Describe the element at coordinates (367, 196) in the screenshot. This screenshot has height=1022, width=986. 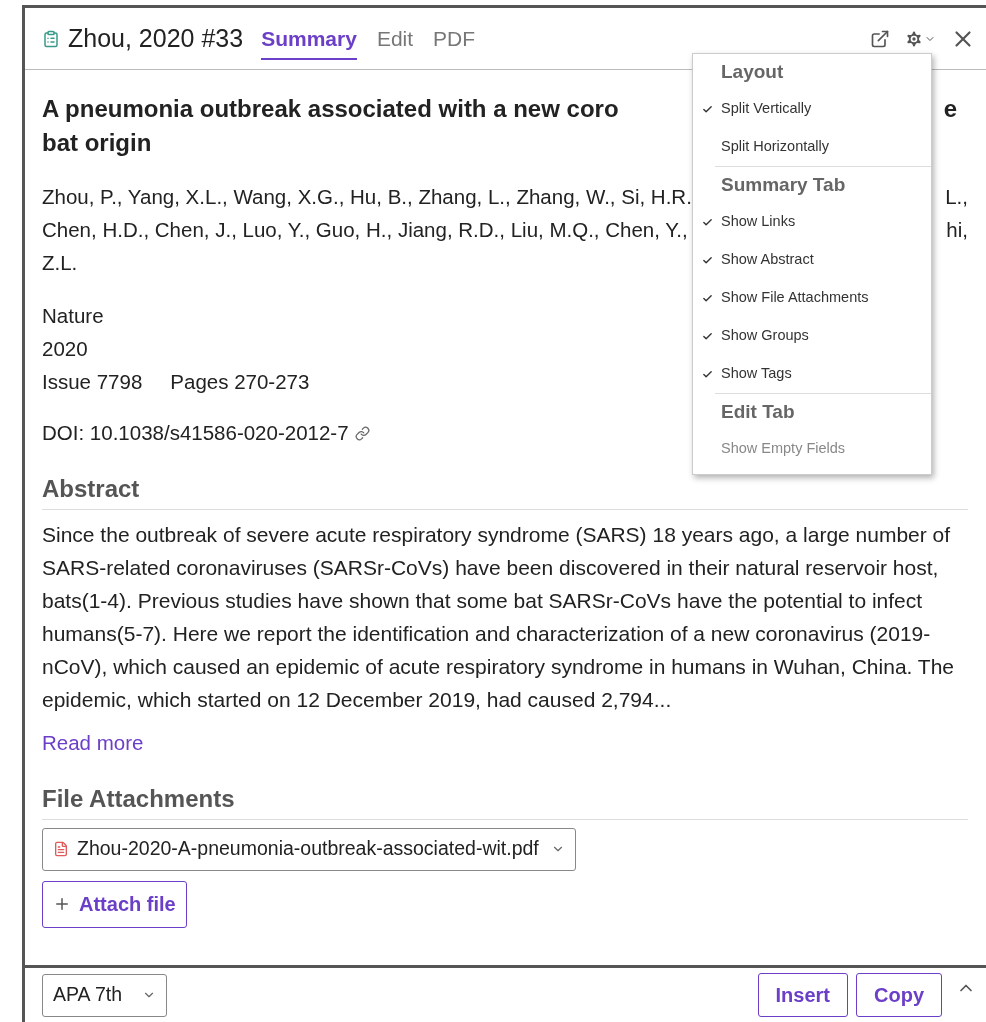
I see `author-list: Zhou, P., Yang, X.L., Wang, X.G., Hu, B., Zhang, L., Zhang, W., Si, H.R.` at that location.